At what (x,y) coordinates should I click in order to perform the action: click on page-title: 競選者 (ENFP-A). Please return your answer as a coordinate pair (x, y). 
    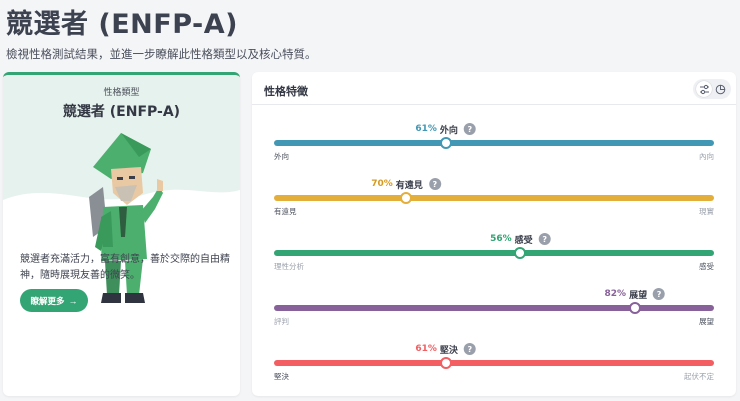
    Looking at the image, I should click on (122, 24).